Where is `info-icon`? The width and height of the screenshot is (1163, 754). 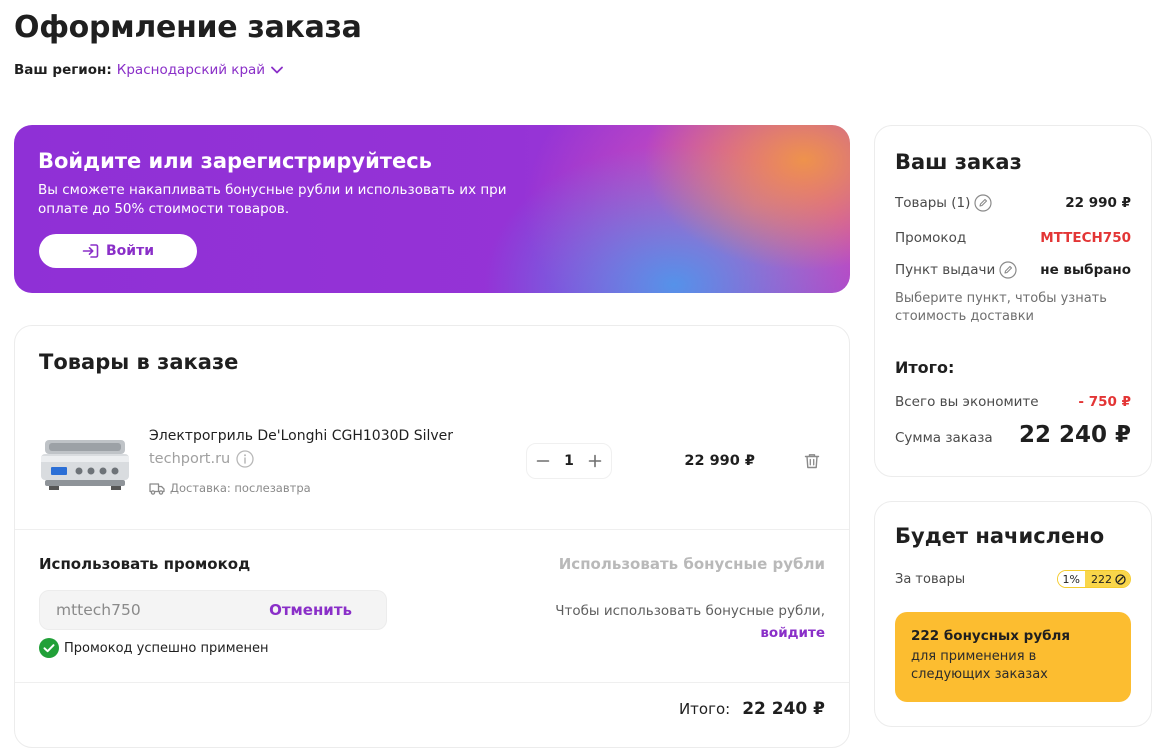 info-icon is located at coordinates (245, 459).